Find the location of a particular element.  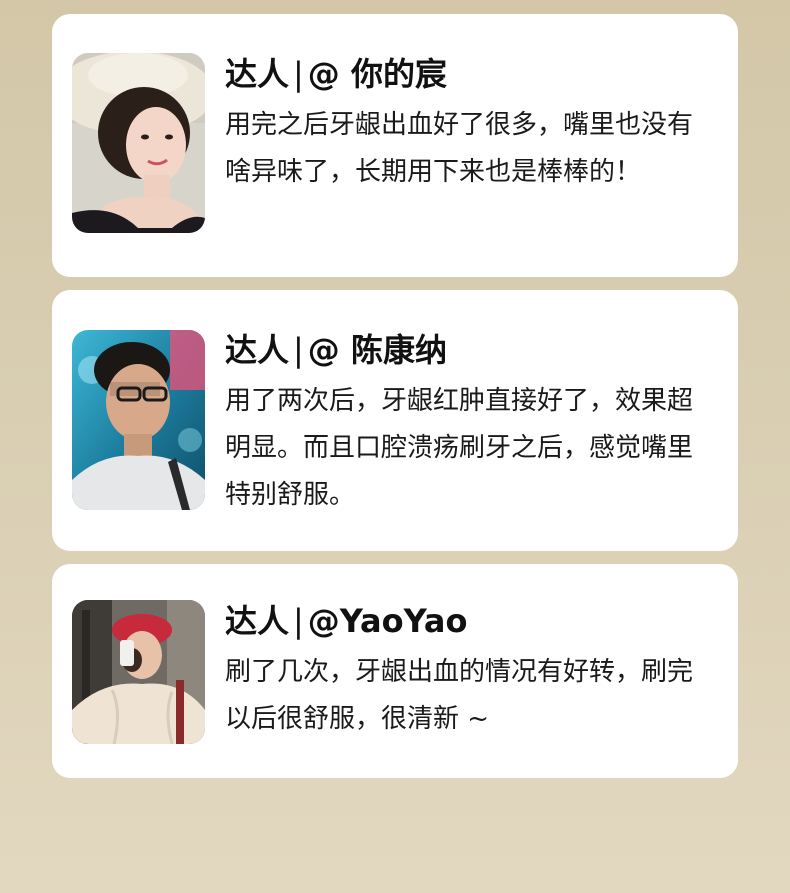

woman-beret-photo-icon is located at coordinates (138, 672).